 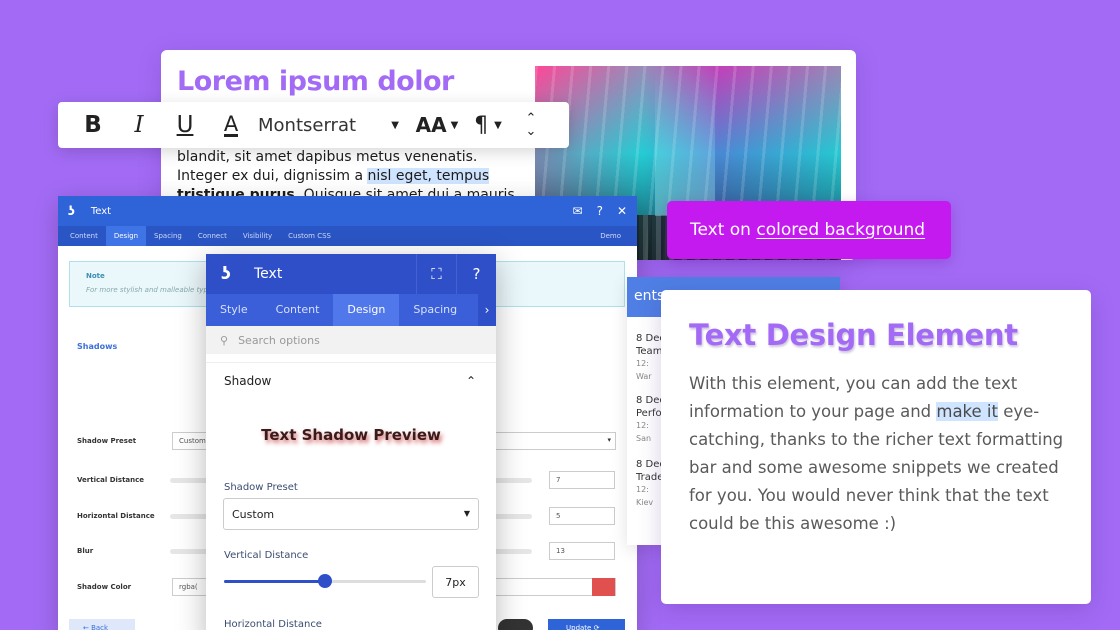 What do you see at coordinates (234, 310) in the screenshot?
I see `tab-style: Style` at bounding box center [234, 310].